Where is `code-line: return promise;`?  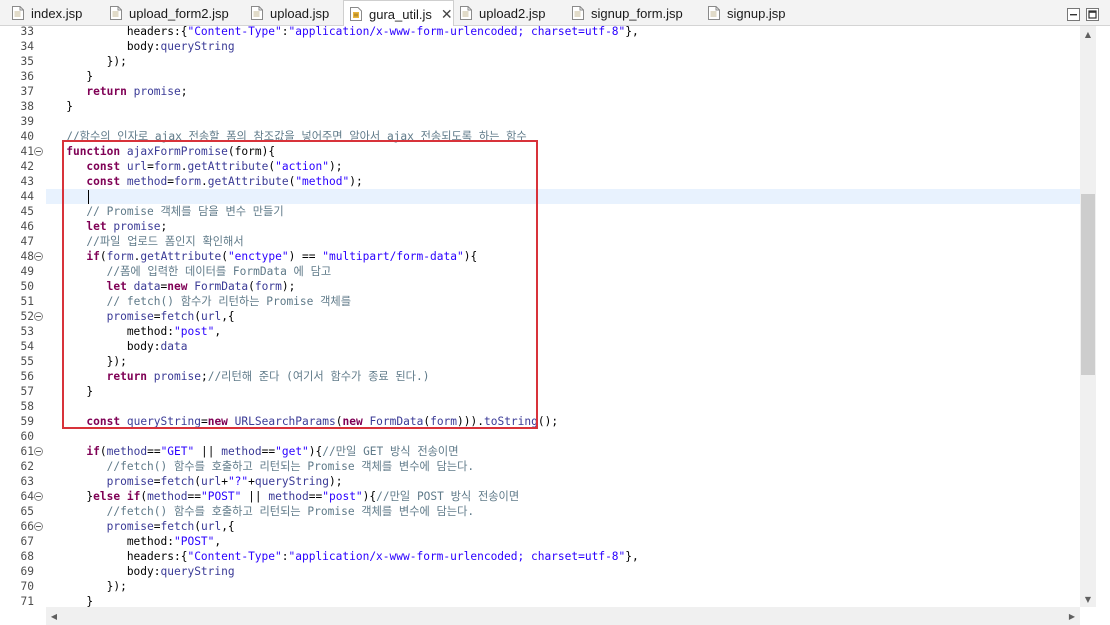 code-line: return promise; is located at coordinates (116, 91).